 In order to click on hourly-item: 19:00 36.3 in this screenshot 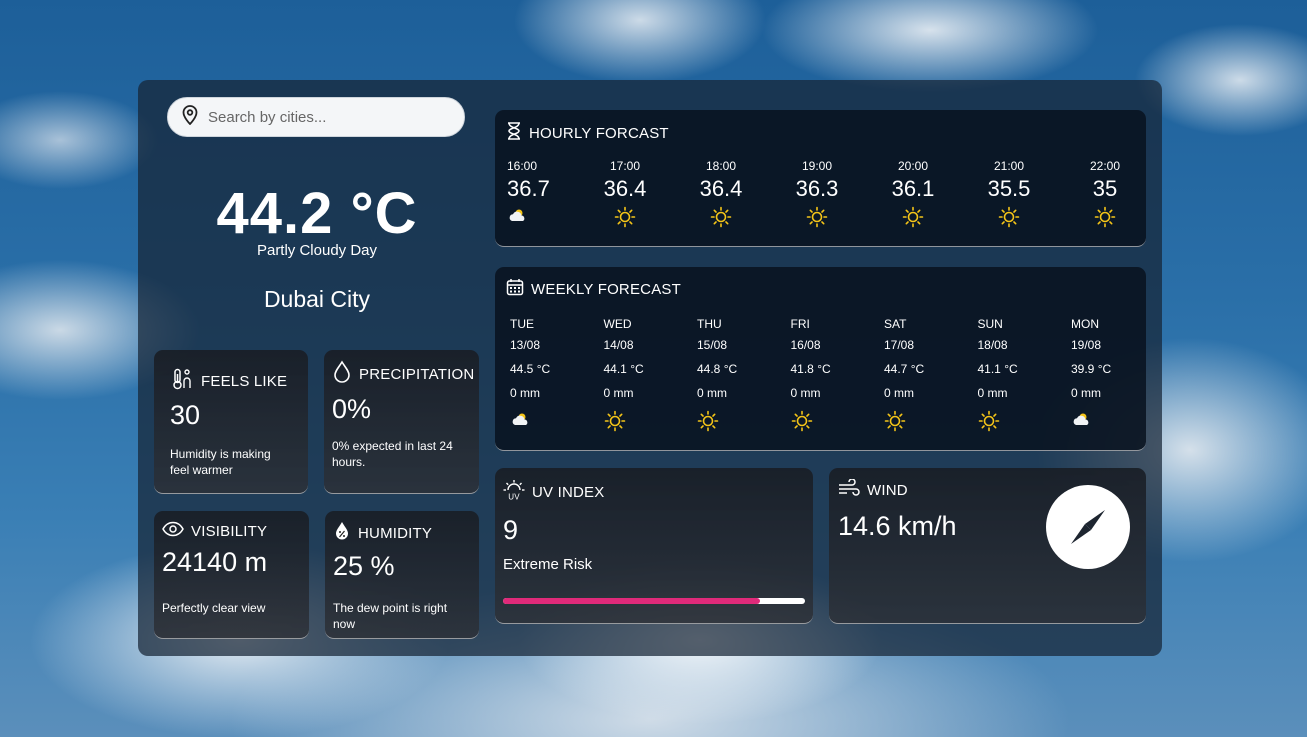, I will do `click(817, 193)`.